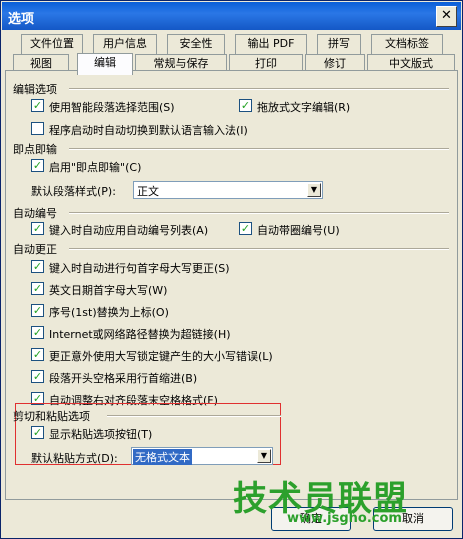 The width and height of the screenshot is (463, 539). Describe the element at coordinates (228, 190) in the screenshot. I see `default-style-select: 正文 ▼` at that location.